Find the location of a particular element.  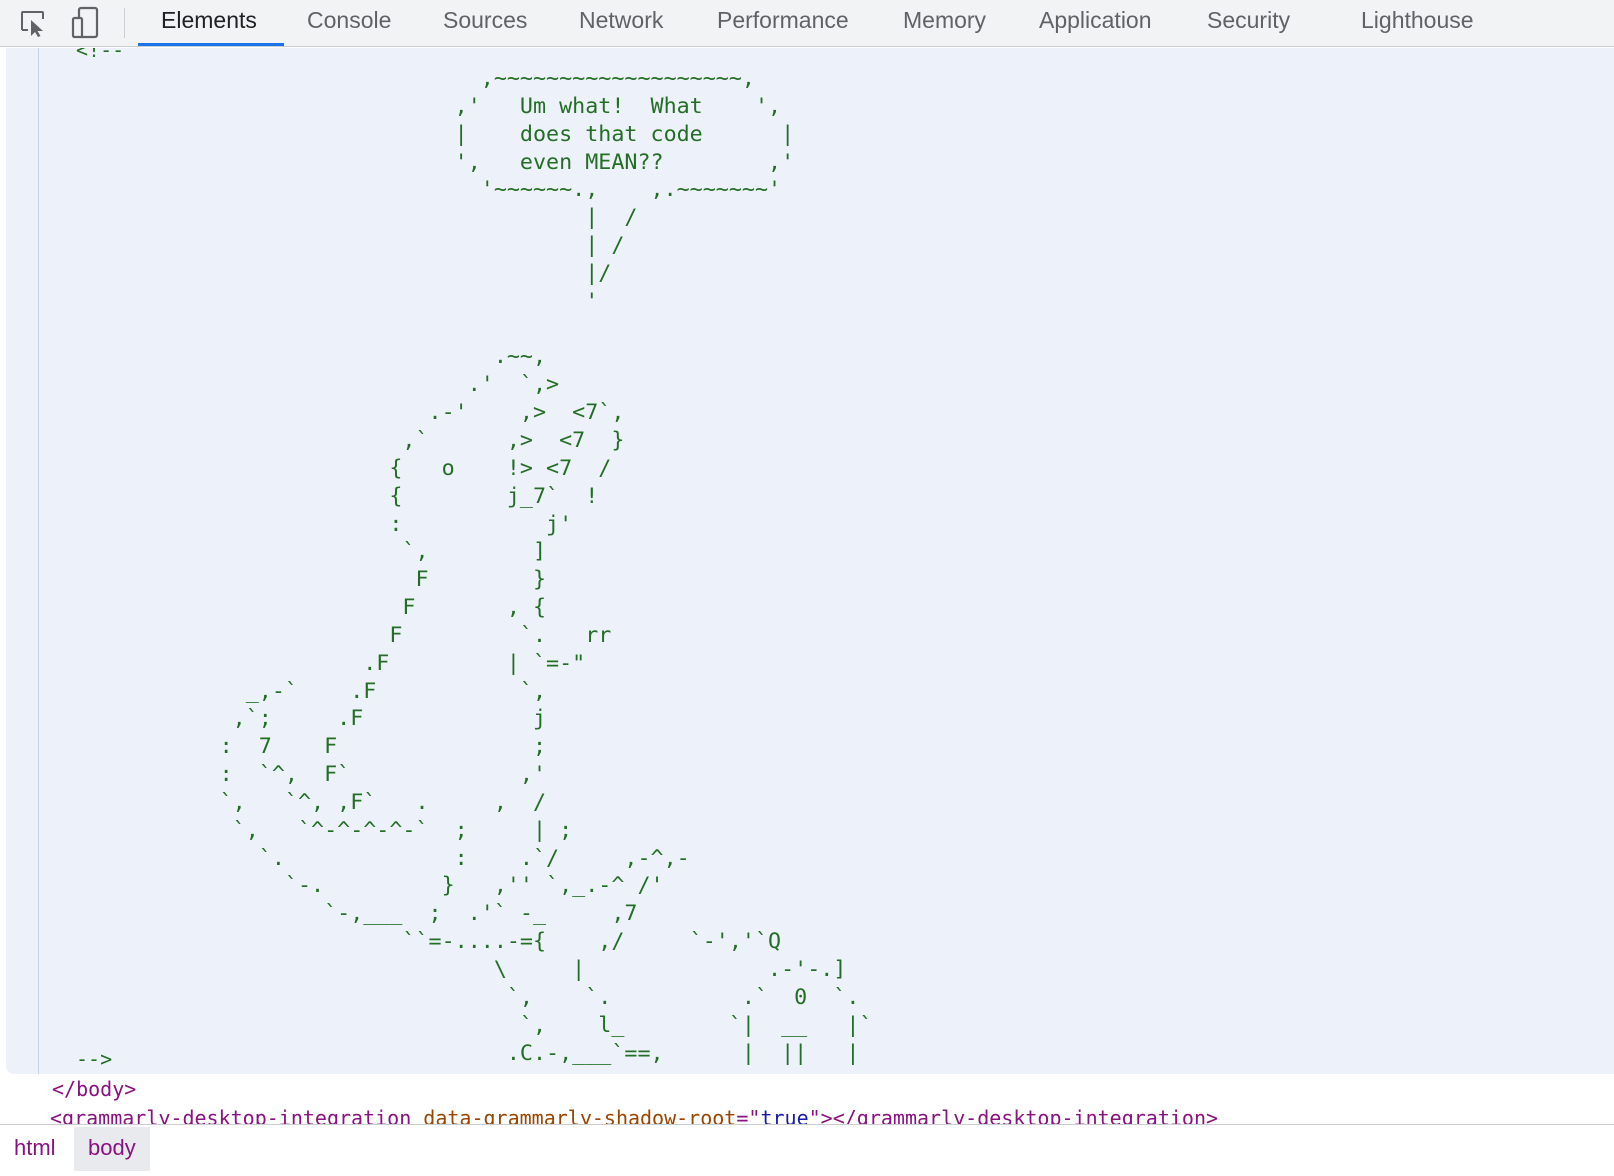

body-close-tag: </body> is located at coordinates (94, 1089).